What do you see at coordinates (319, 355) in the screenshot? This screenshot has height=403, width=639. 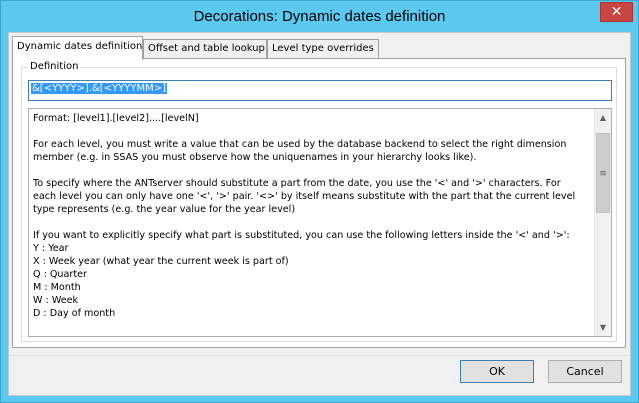 I see `footer-divider` at bounding box center [319, 355].